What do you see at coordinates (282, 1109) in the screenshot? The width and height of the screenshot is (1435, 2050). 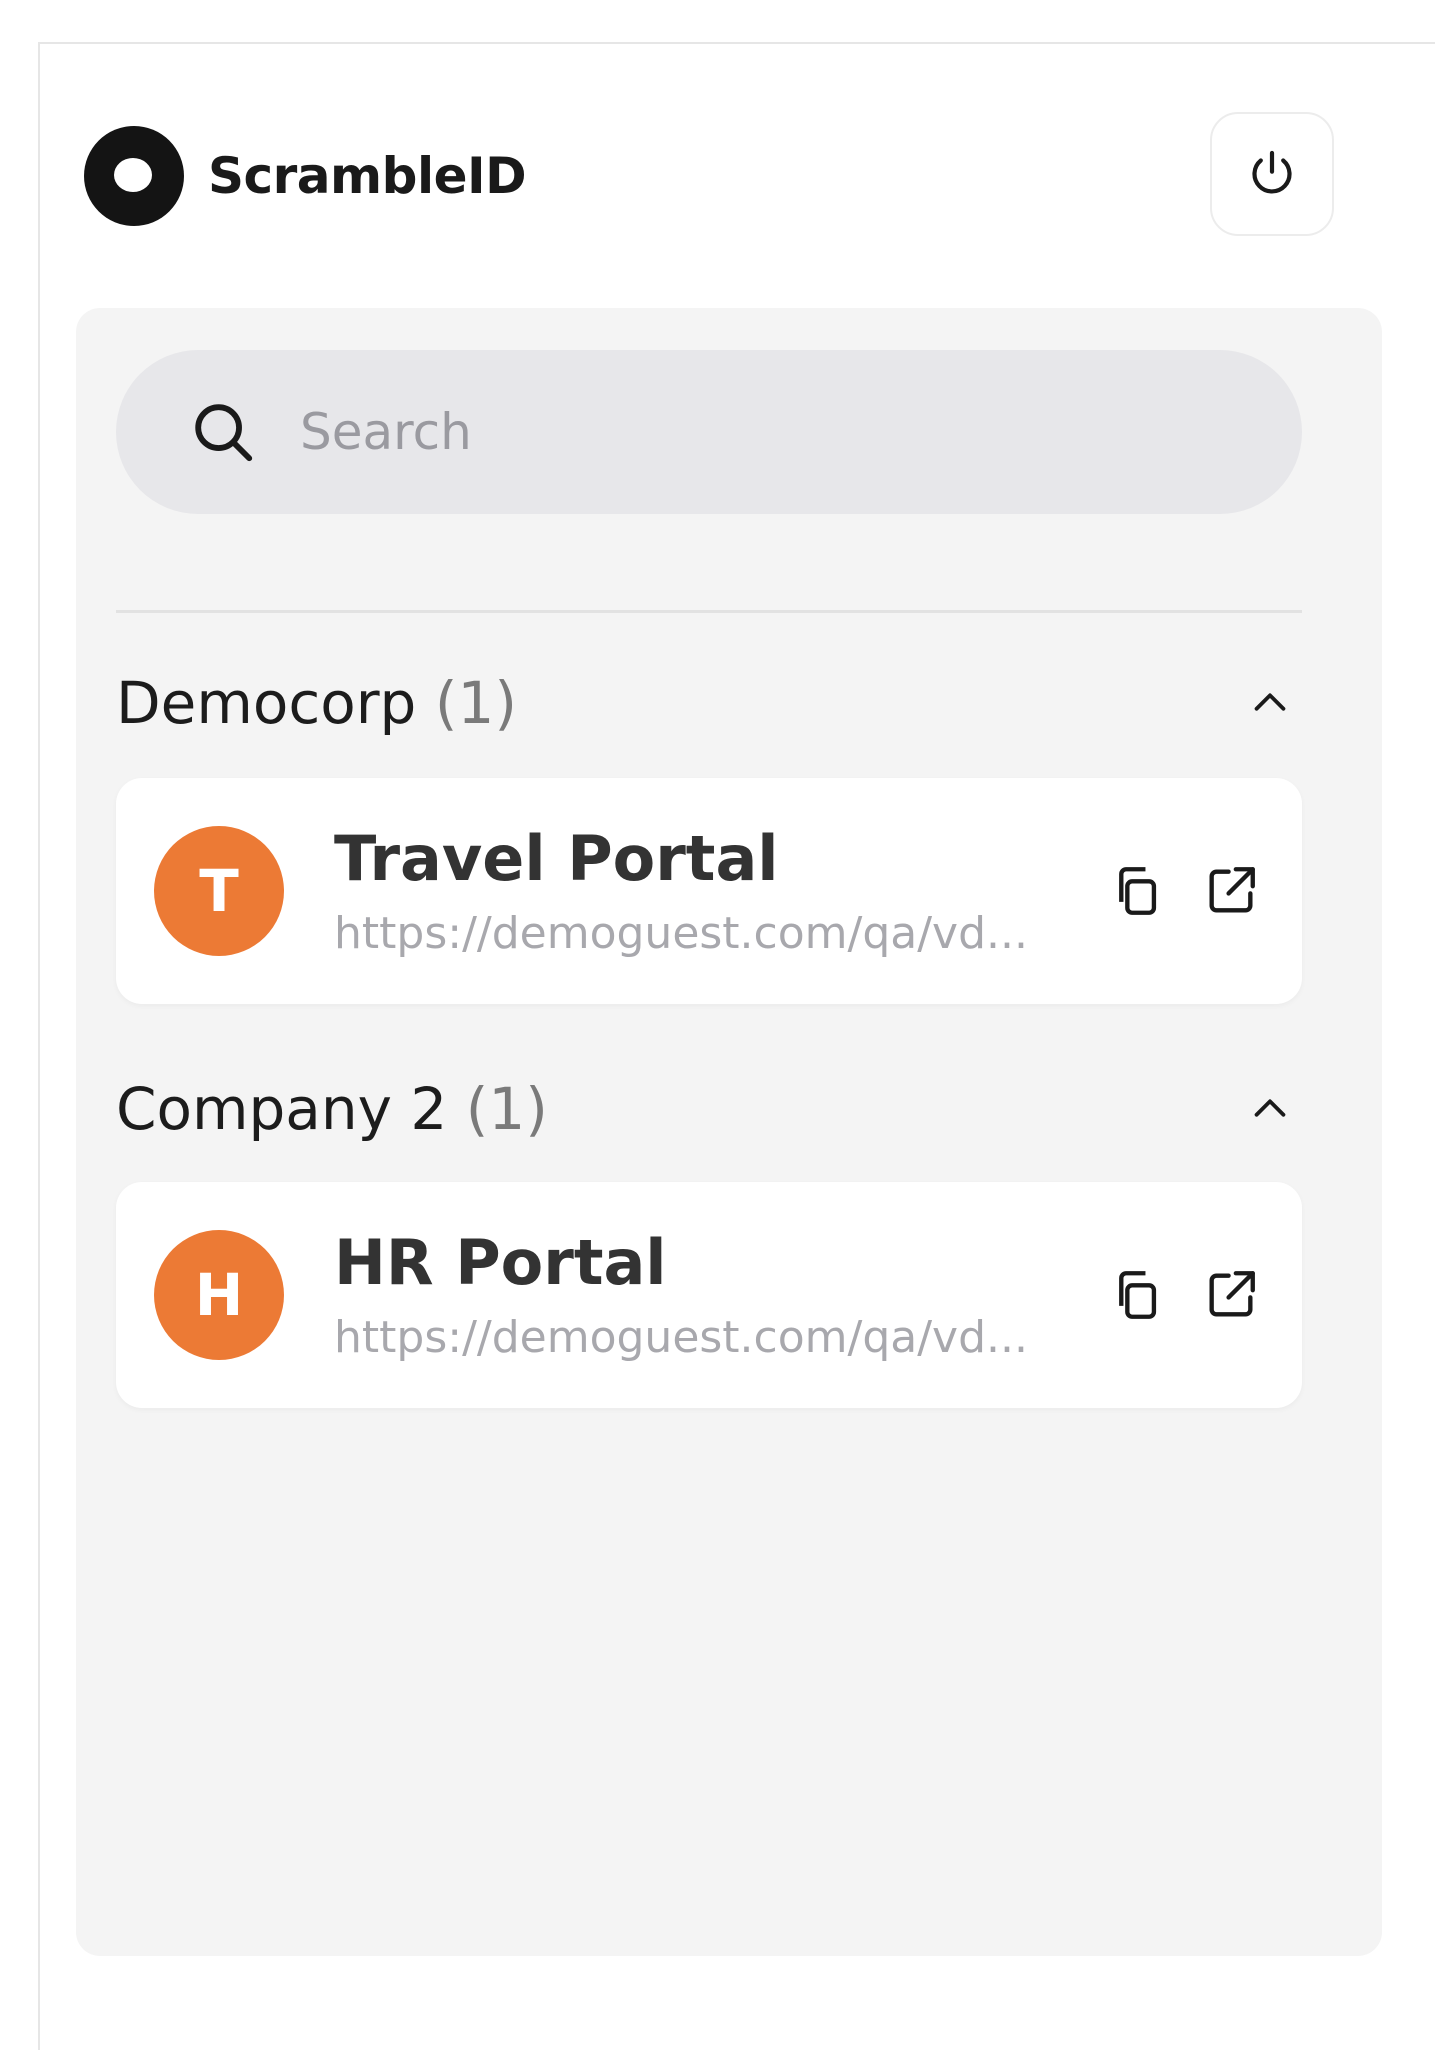 I see `group-name: Company 2` at bounding box center [282, 1109].